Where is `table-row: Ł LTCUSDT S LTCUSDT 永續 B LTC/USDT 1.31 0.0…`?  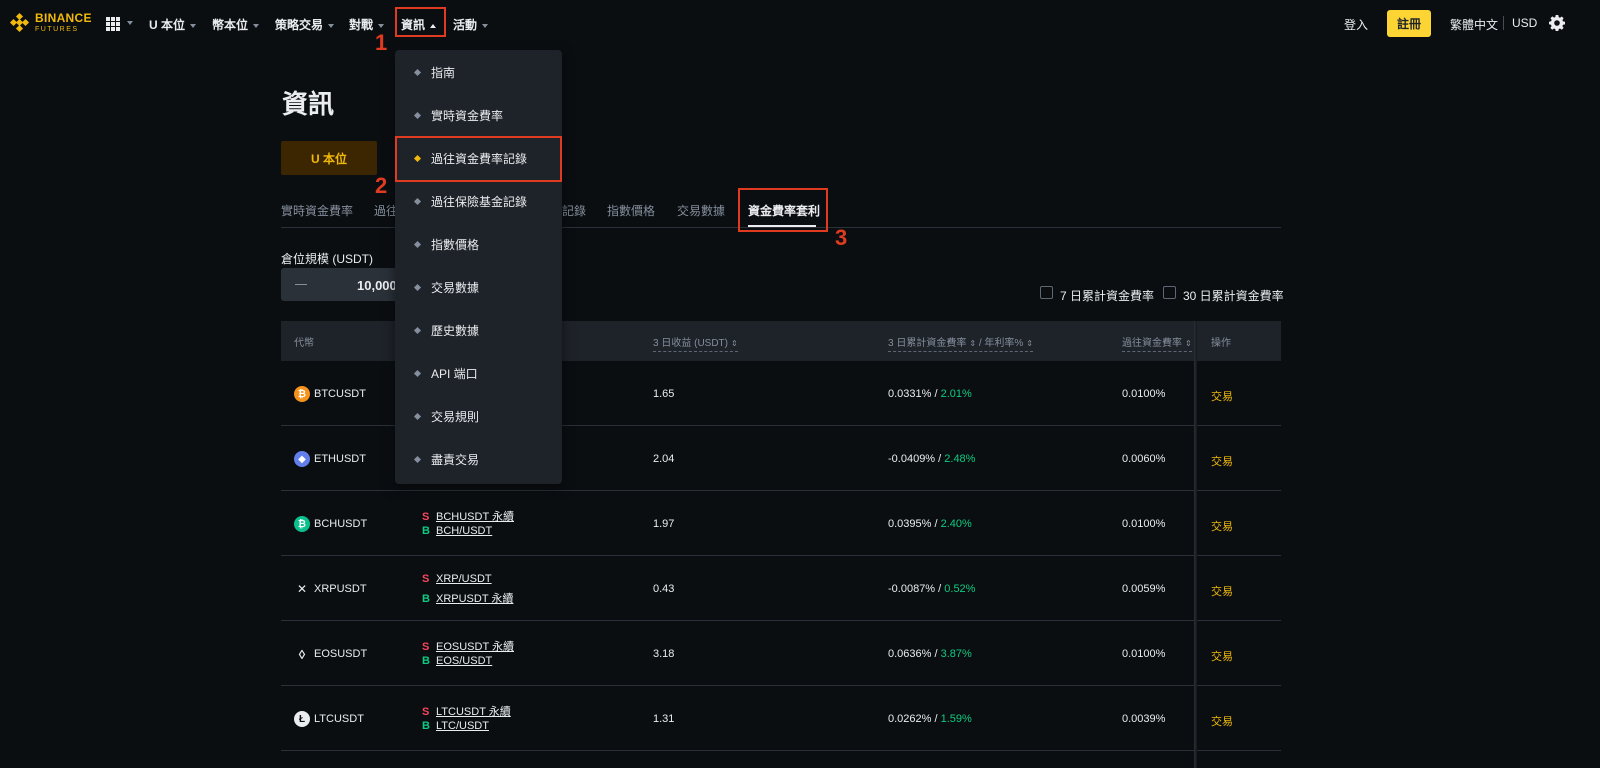
table-row: Ł LTCUSDT S LTCUSDT 永續 B LTC/USDT 1.31 0.0… is located at coordinates (781, 718).